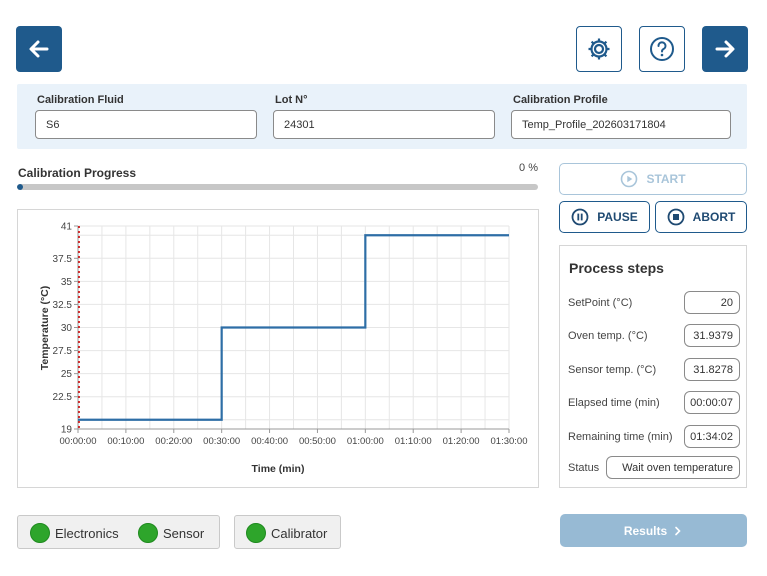 This screenshot has height=576, width=767. I want to click on electronics-led-icon, so click(40, 533).